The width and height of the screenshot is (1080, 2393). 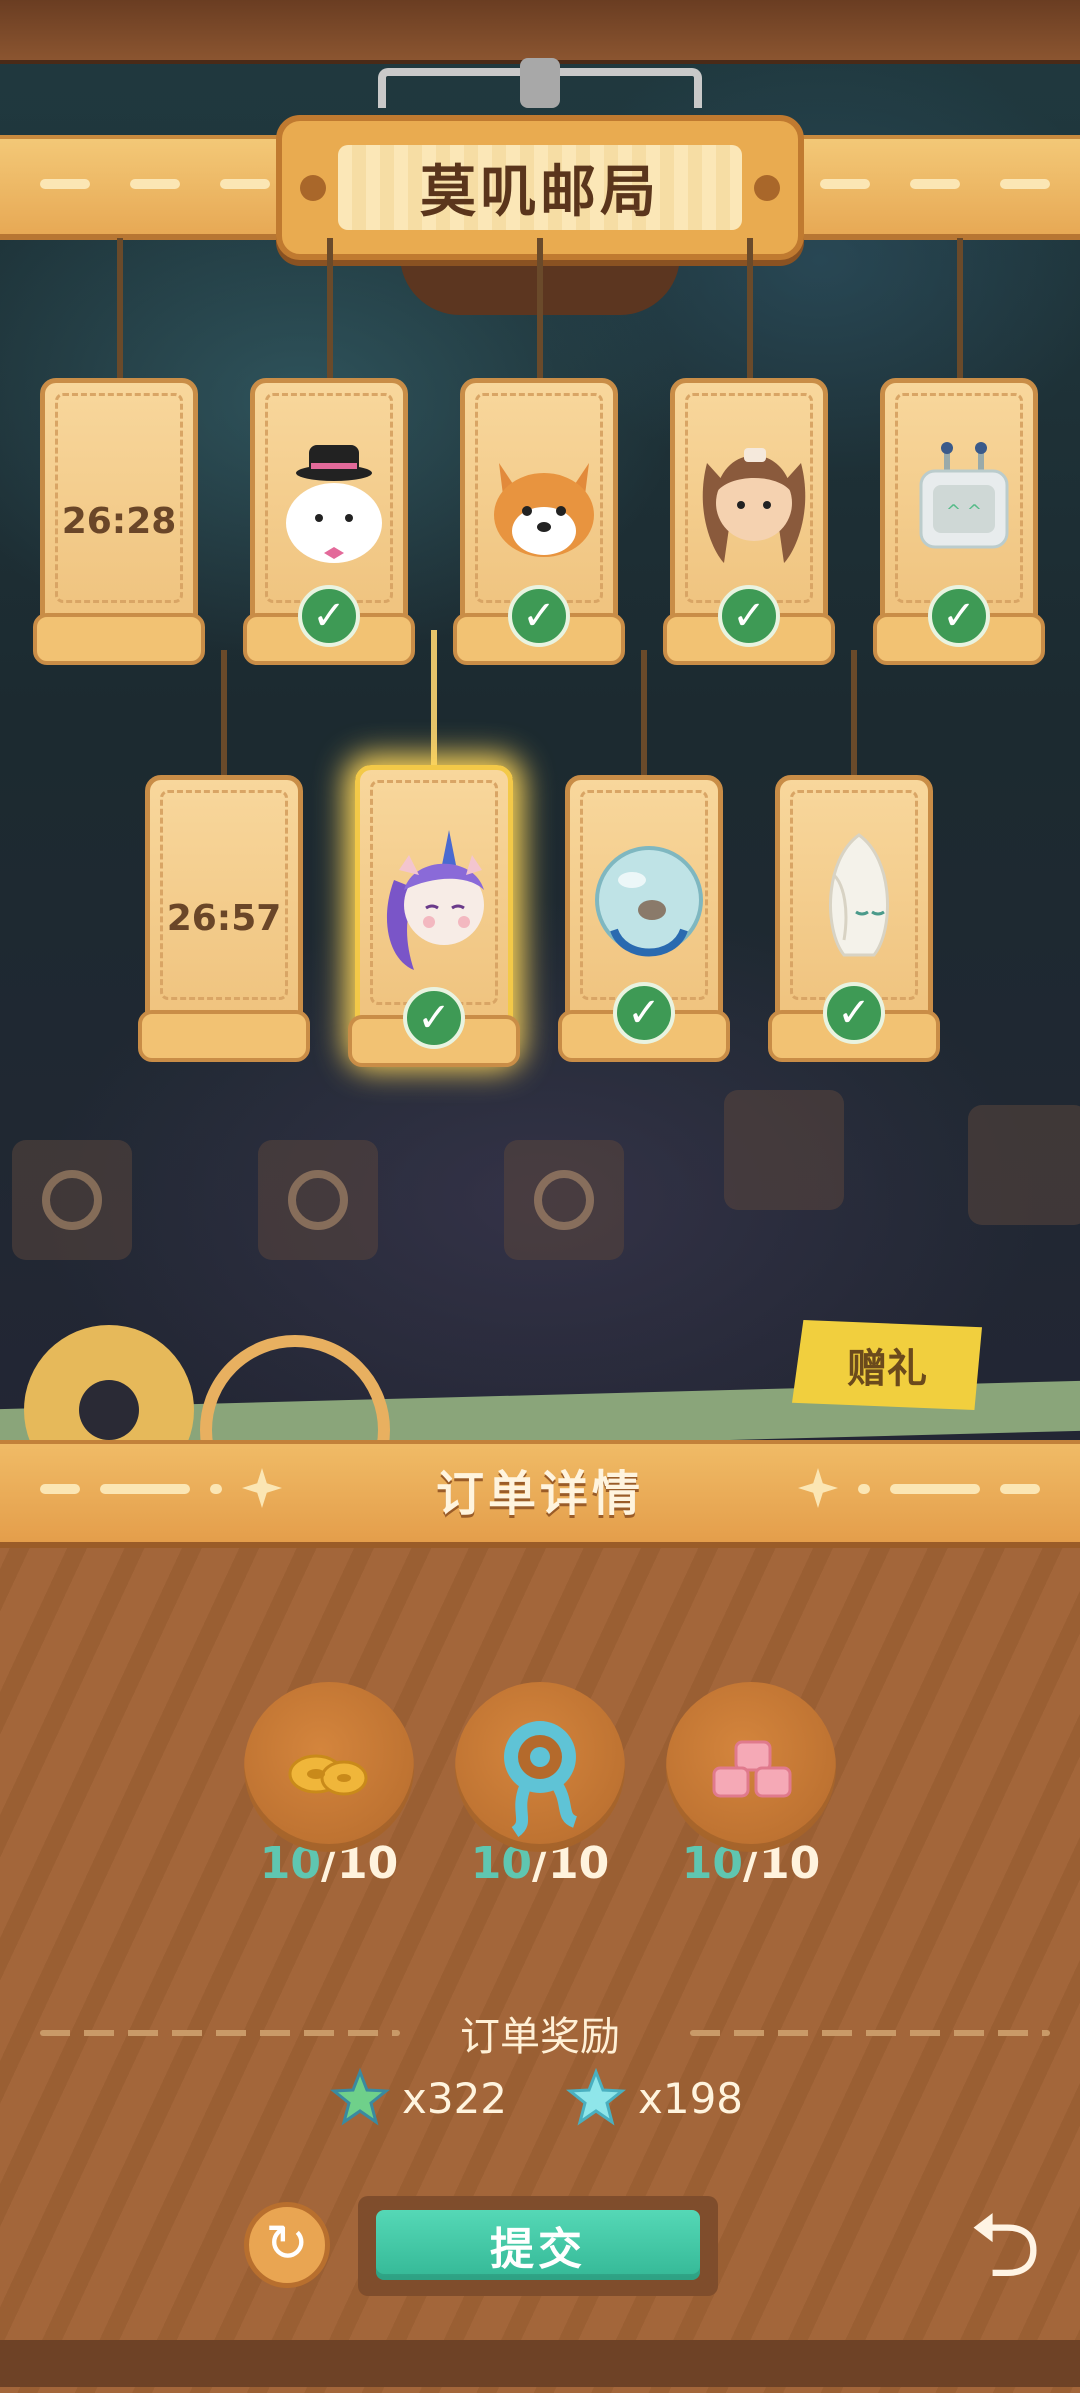 What do you see at coordinates (539, 1494) in the screenshot?
I see `order-details-title: 订单详情` at bounding box center [539, 1494].